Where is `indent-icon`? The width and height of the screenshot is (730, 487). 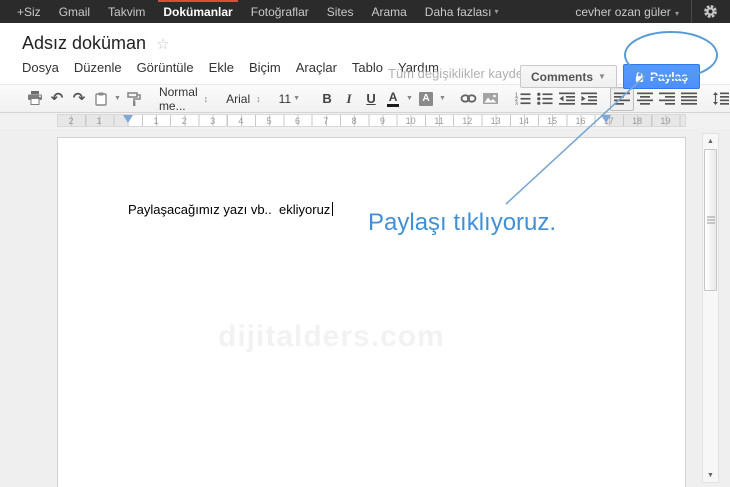 indent-icon is located at coordinates (588, 98).